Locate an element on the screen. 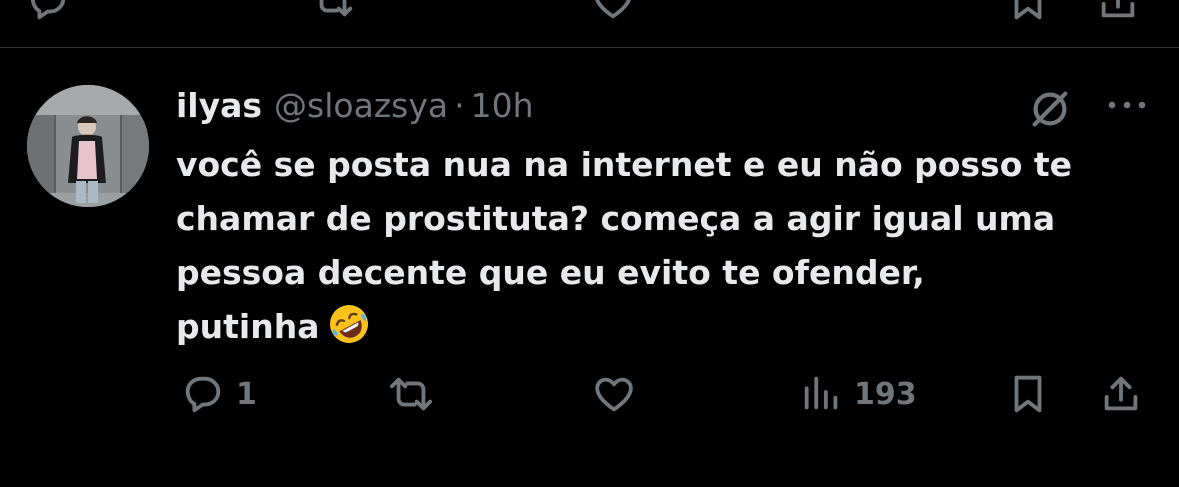 The width and height of the screenshot is (1179, 487). rolling-on-floor-laughing-emoji is located at coordinates (349, 324).